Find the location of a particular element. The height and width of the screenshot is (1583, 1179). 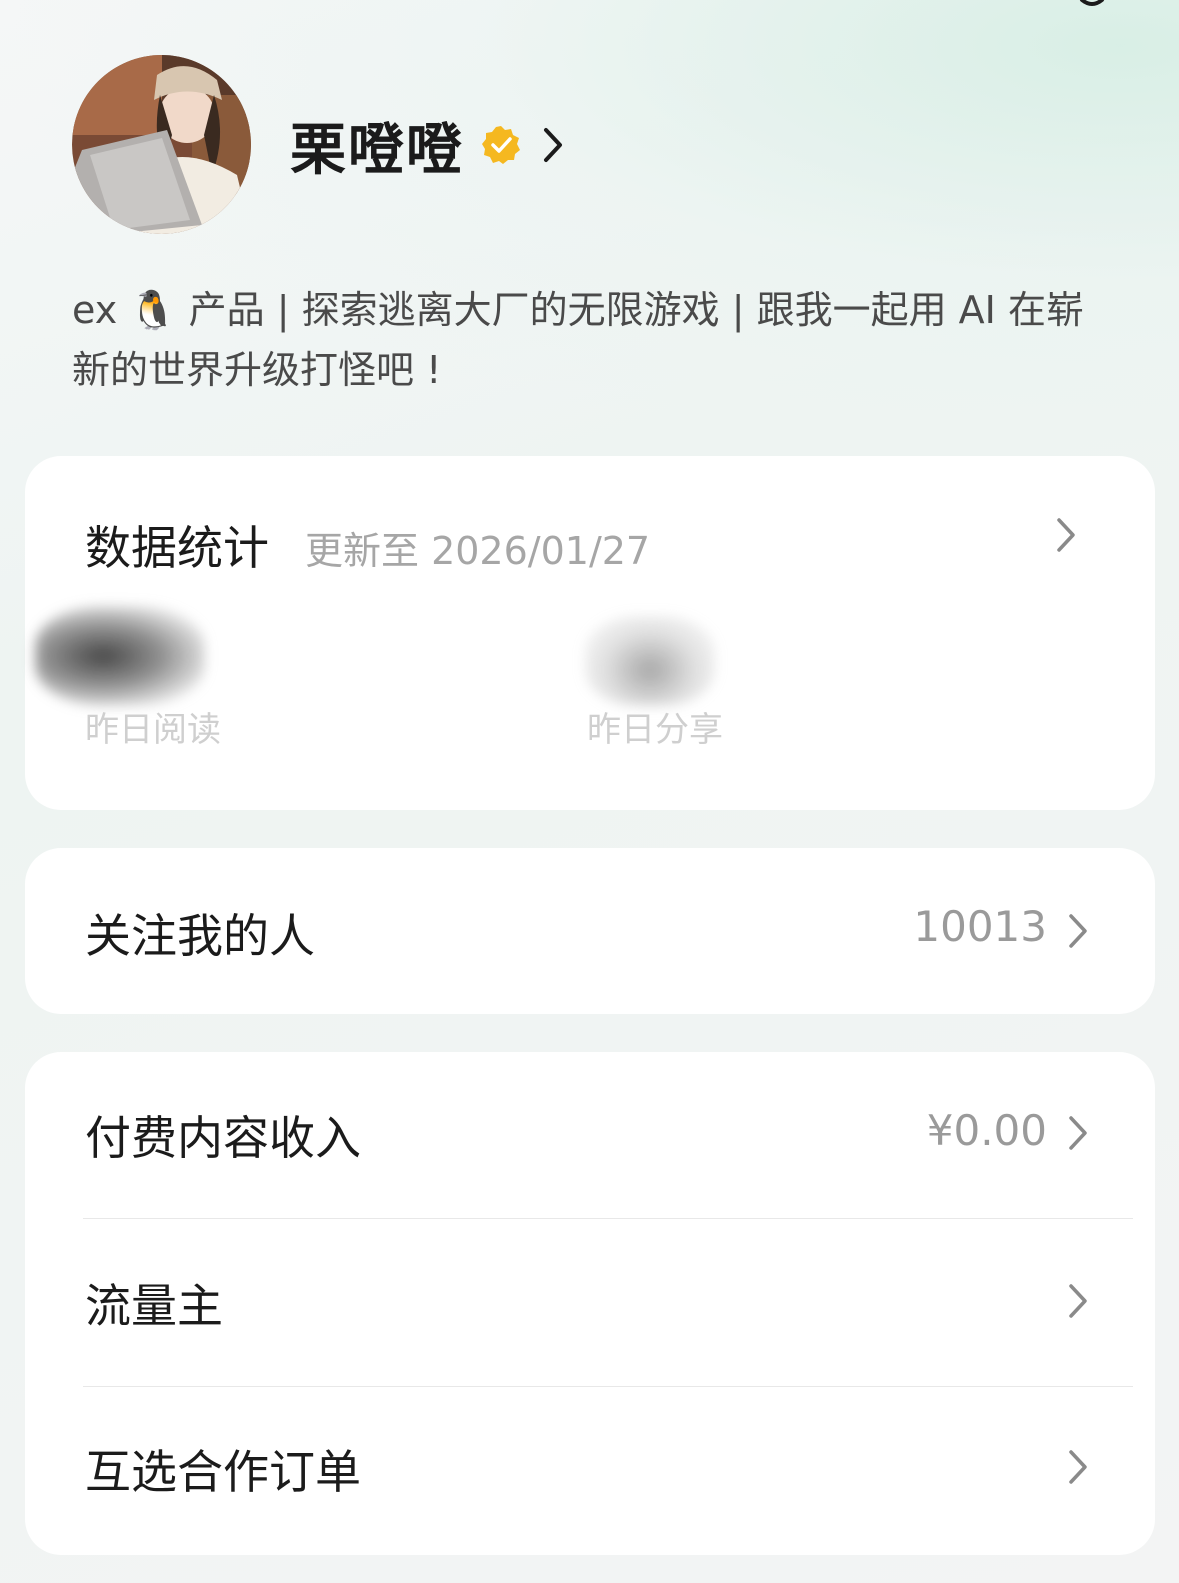

verified-badge-icon is located at coordinates (501, 145).